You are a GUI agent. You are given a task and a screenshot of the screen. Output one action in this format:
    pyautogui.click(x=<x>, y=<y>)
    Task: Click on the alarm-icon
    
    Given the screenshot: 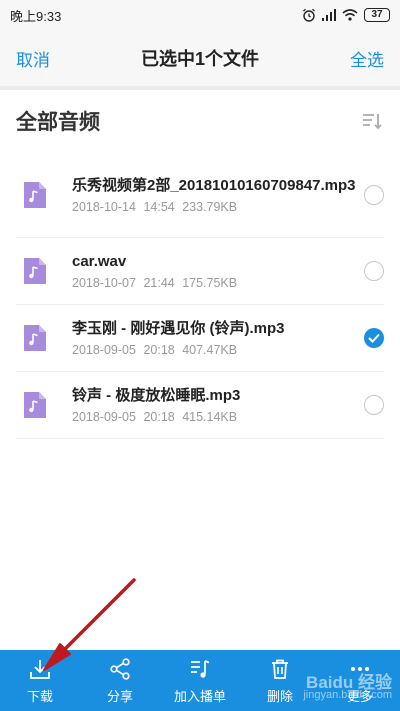 What is the action you would take?
    pyautogui.click(x=309, y=15)
    